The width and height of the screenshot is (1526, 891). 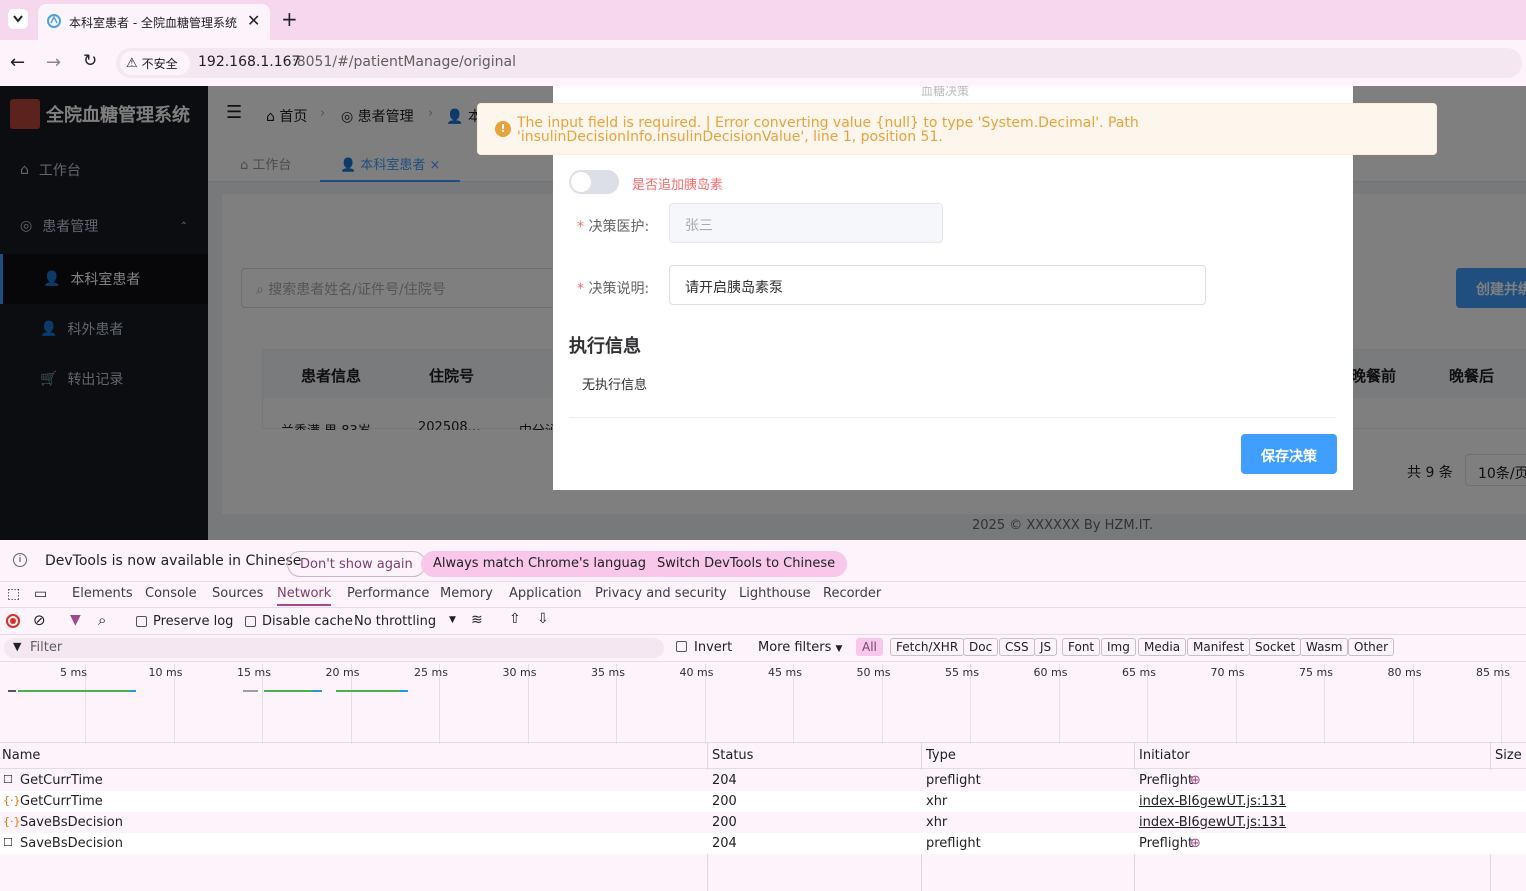 I want to click on timeline-tick-label: 5 ms, so click(x=73, y=672).